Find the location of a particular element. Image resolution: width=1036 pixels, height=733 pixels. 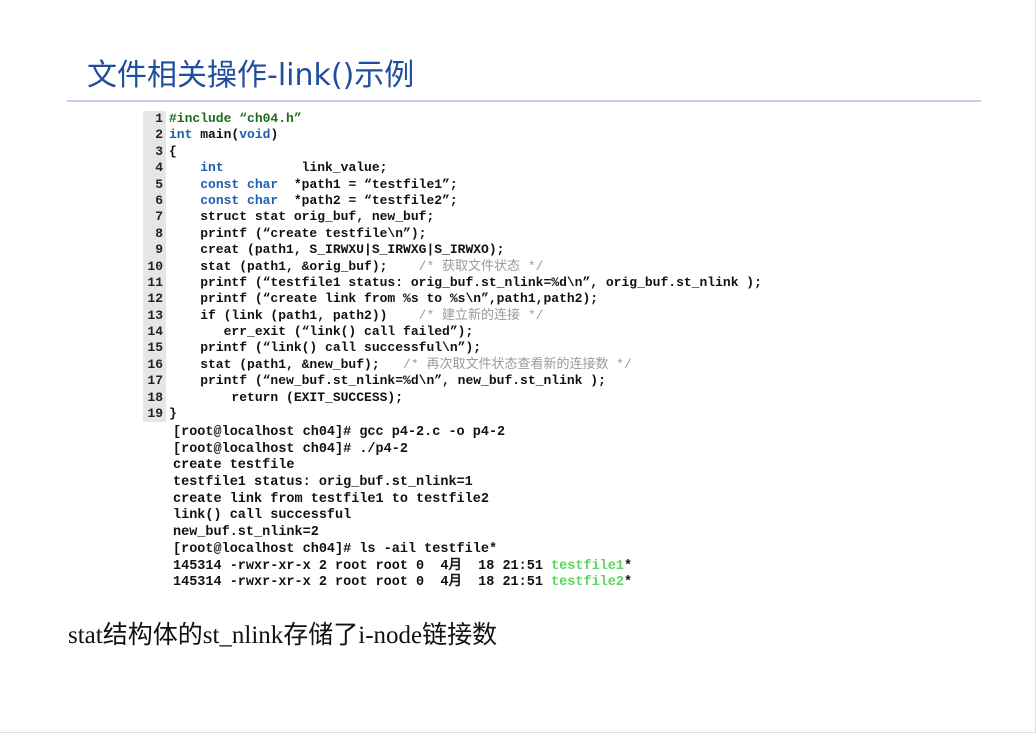

code-line: 10 stat (path1, &orig_buf); /* 获取文件状态 */ is located at coordinates (470, 266).